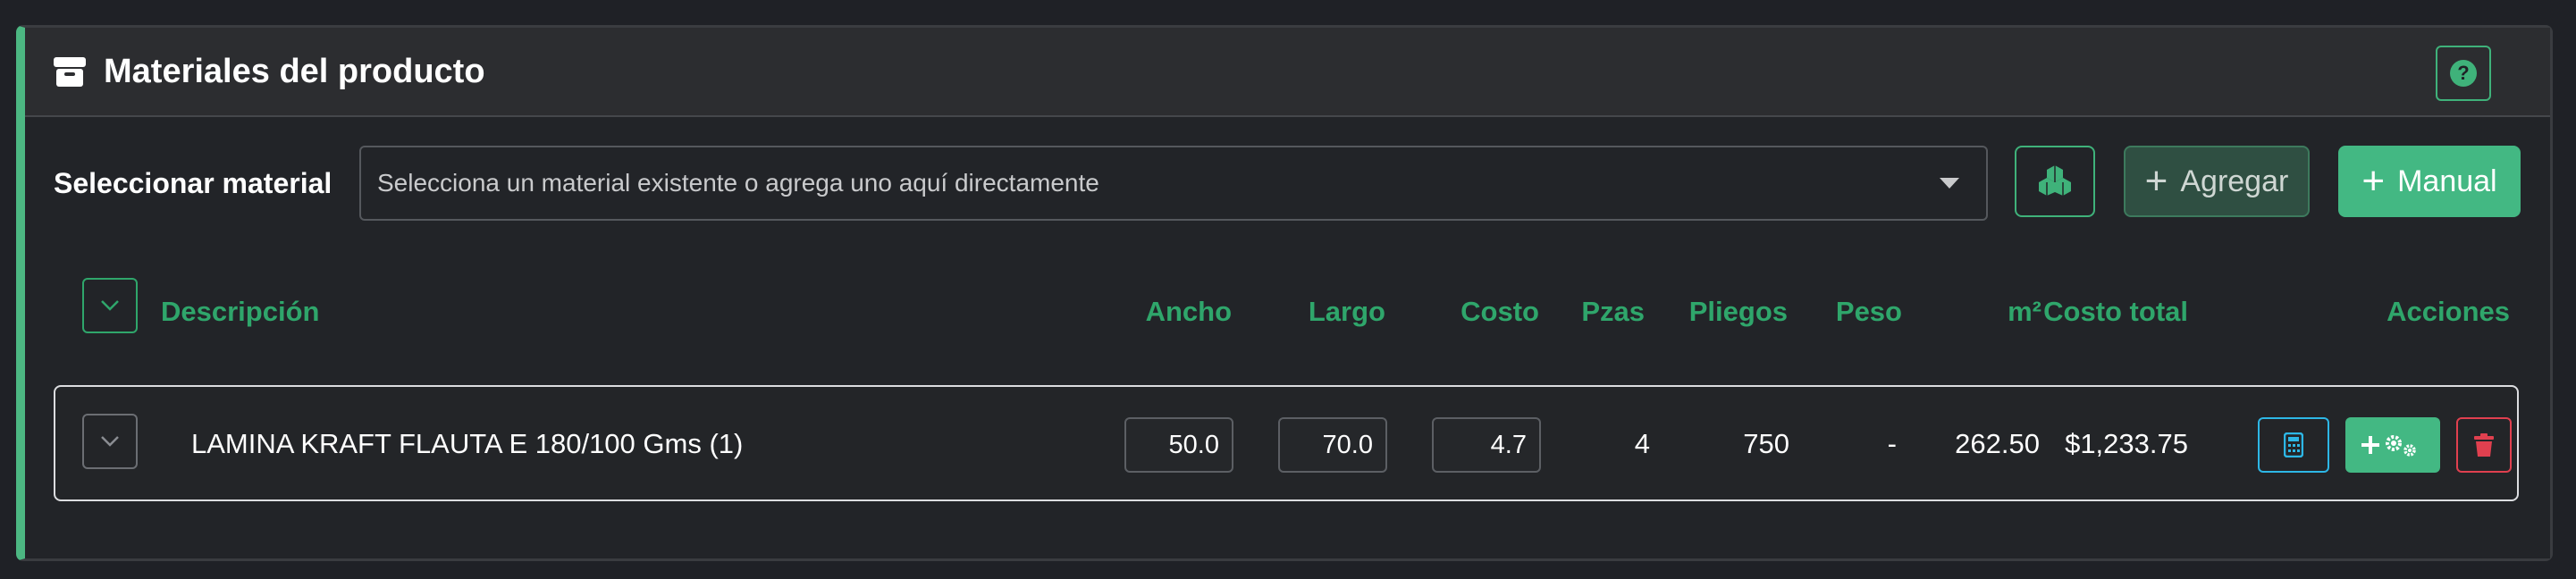 The image size is (2576, 579). What do you see at coordinates (2127, 443) in the screenshot?
I see `row-costo-total: $1,233.75` at bounding box center [2127, 443].